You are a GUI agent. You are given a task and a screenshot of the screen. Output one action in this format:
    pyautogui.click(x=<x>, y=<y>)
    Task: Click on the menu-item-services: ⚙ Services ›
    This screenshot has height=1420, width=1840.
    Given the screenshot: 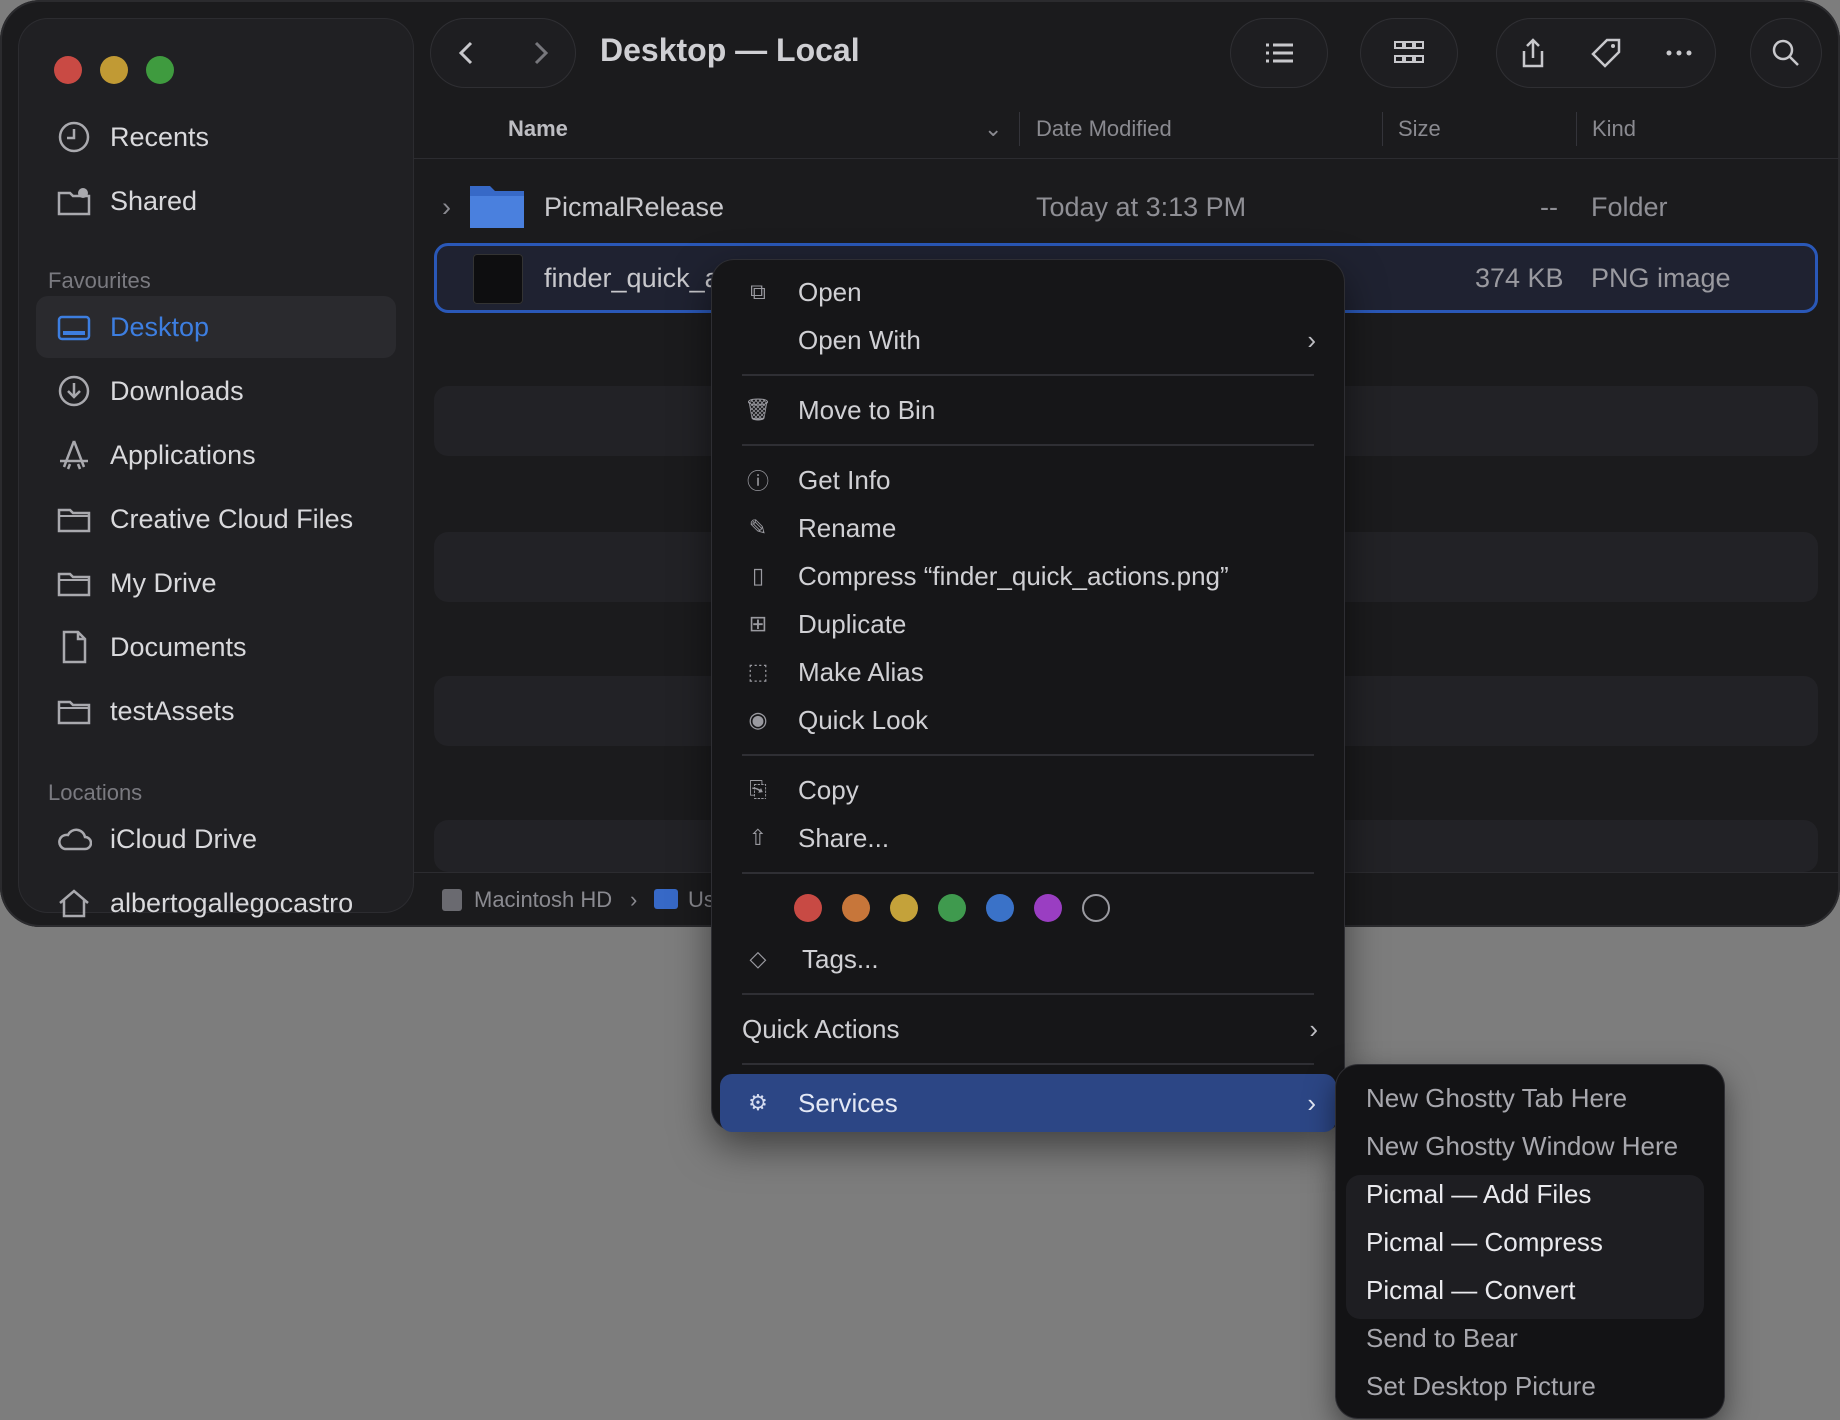 What is the action you would take?
    pyautogui.click(x=1028, y=1103)
    